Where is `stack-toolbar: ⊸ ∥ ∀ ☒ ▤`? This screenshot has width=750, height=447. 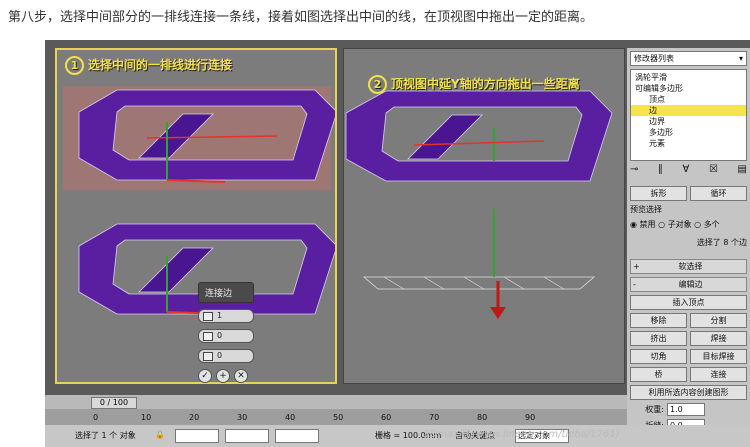 stack-toolbar: ⊸ ∥ ∀ ☒ ▤ is located at coordinates (688, 171).